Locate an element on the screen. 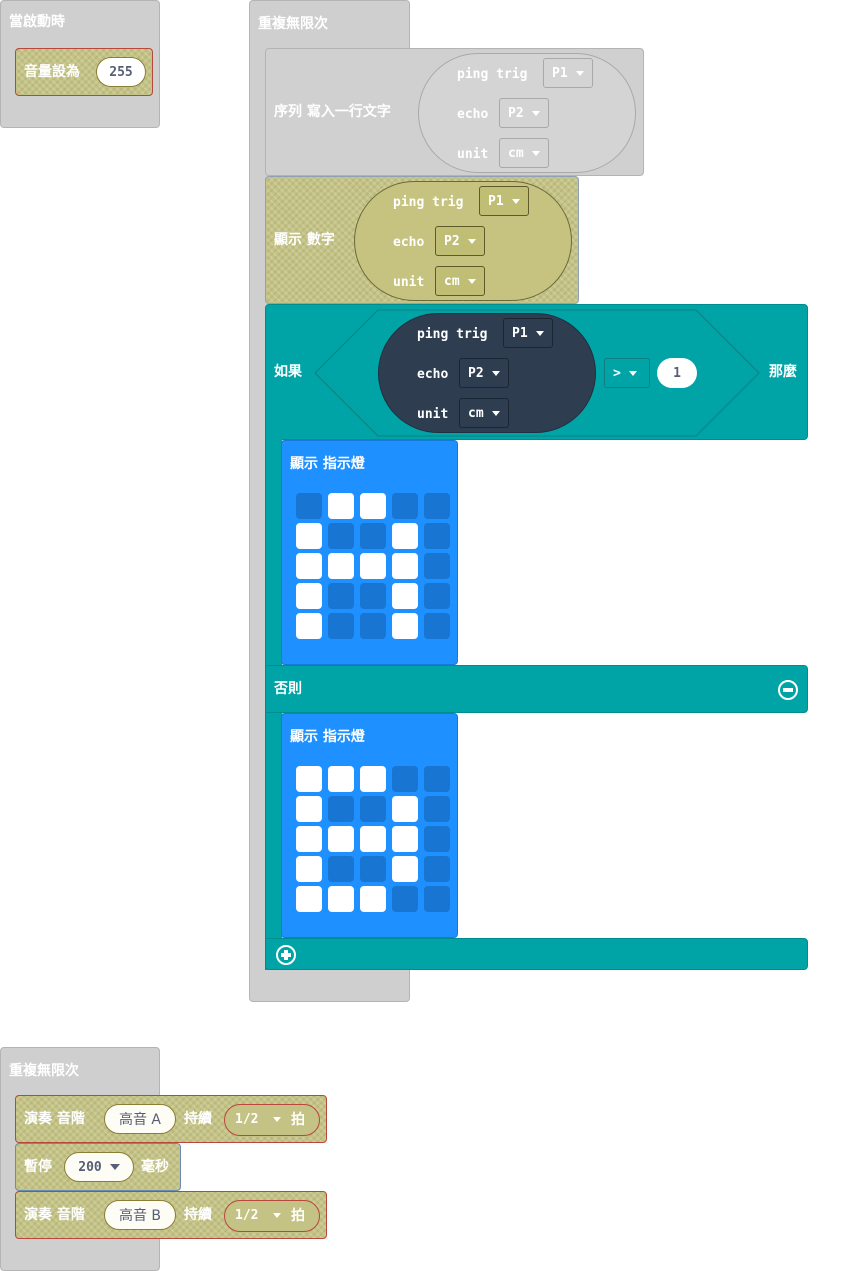 This screenshot has width=860, height=1271. else-bar: 否則 is located at coordinates (536, 689).